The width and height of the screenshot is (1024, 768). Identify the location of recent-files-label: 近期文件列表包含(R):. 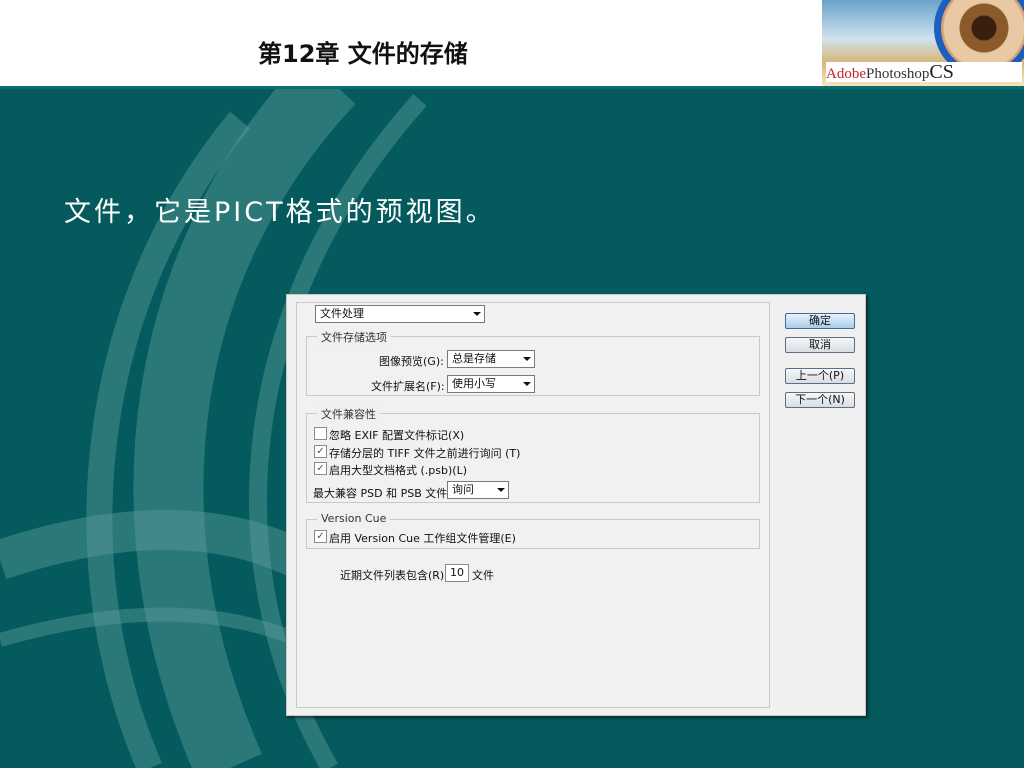
(394, 575).